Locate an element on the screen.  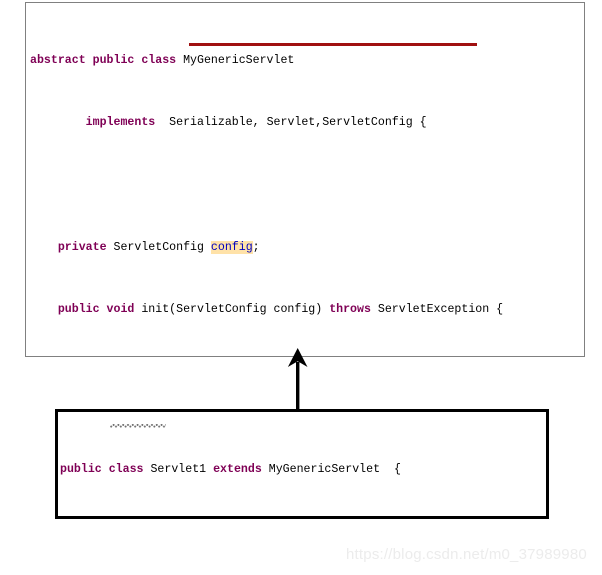
token-plain: Serializable, Servlet,ServletConfig { is located at coordinates (291, 123).